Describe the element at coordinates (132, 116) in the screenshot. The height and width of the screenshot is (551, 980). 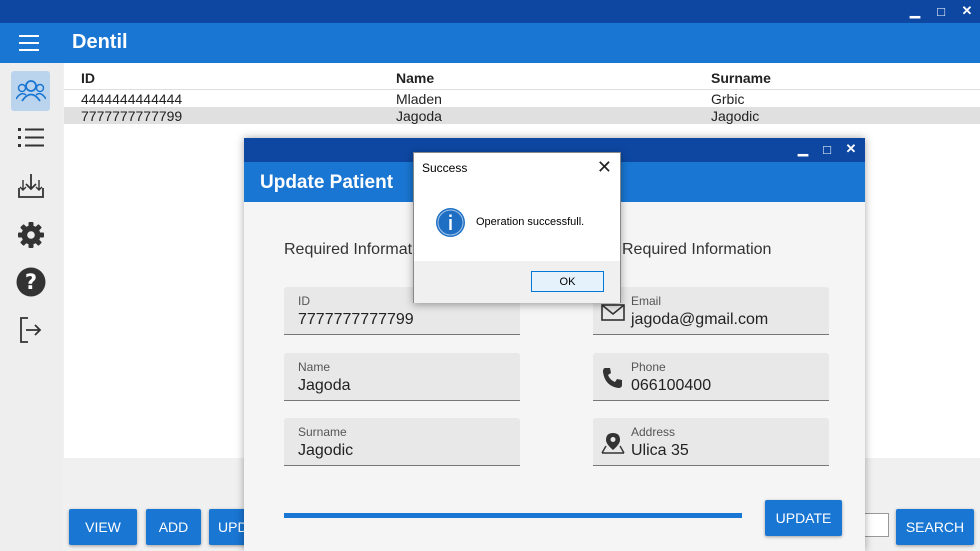
I see `cell-id: 7777777777799` at that location.